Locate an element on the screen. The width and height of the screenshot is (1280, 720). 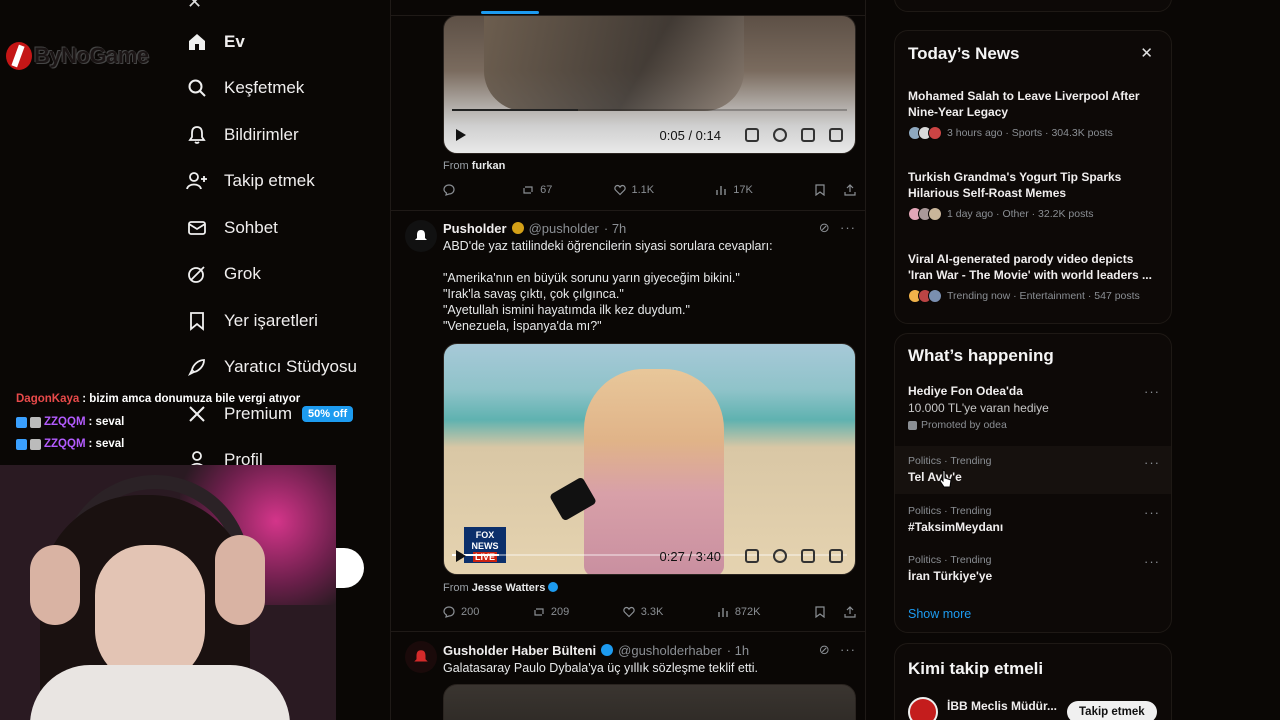
video-time: 0:27 / 3:40 is located at coordinates (690, 556).